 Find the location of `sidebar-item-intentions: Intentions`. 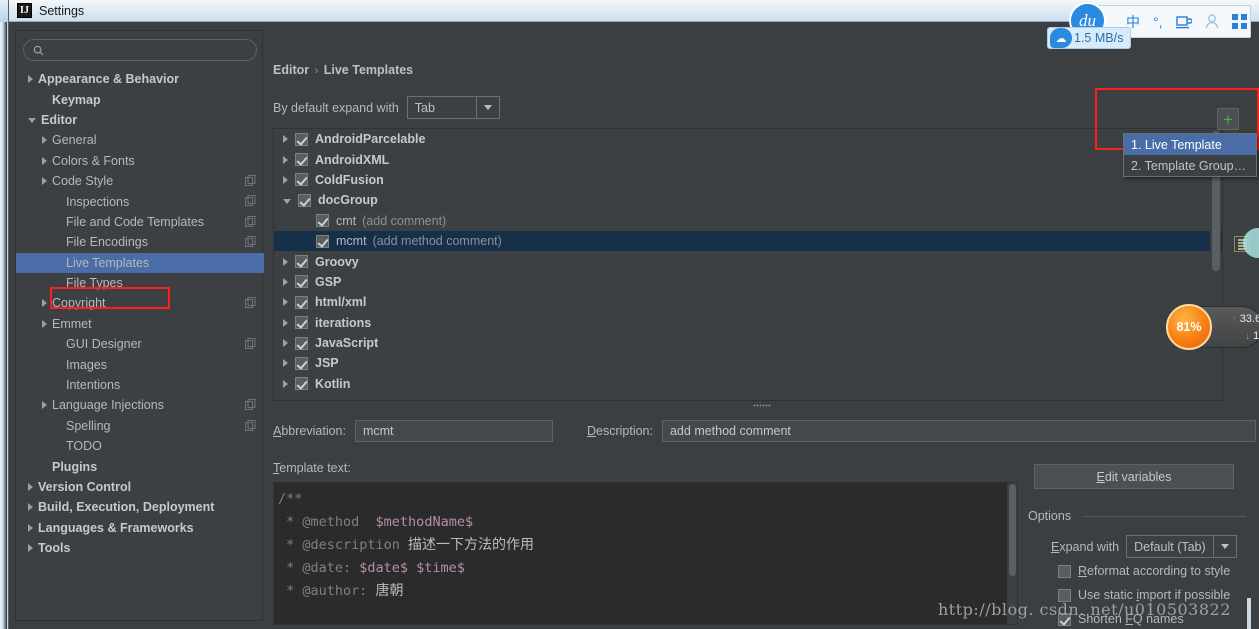

sidebar-item-intentions: Intentions is located at coordinates (140, 385).